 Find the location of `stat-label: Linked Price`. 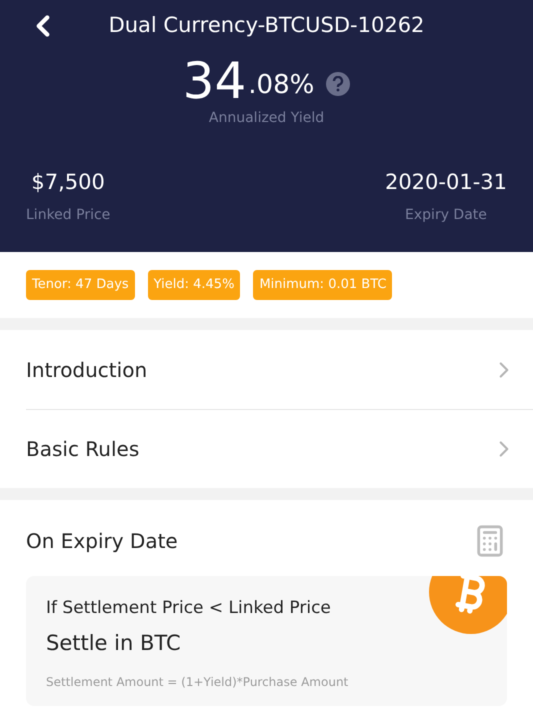

stat-label: Linked Price is located at coordinates (68, 215).